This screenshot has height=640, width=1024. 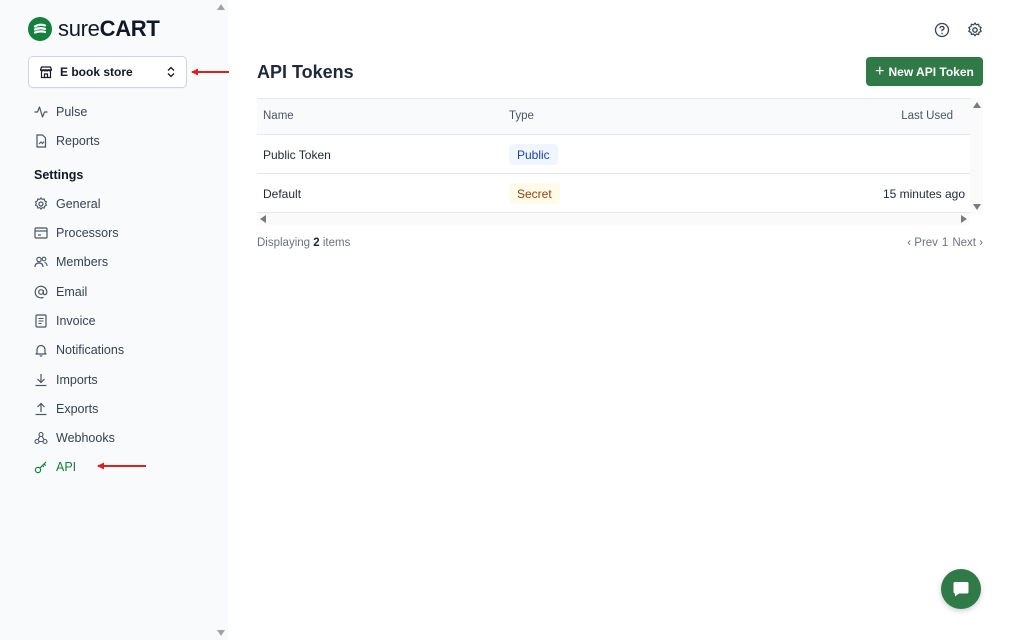 I want to click on next-page-link: Next ›, so click(x=967, y=243).